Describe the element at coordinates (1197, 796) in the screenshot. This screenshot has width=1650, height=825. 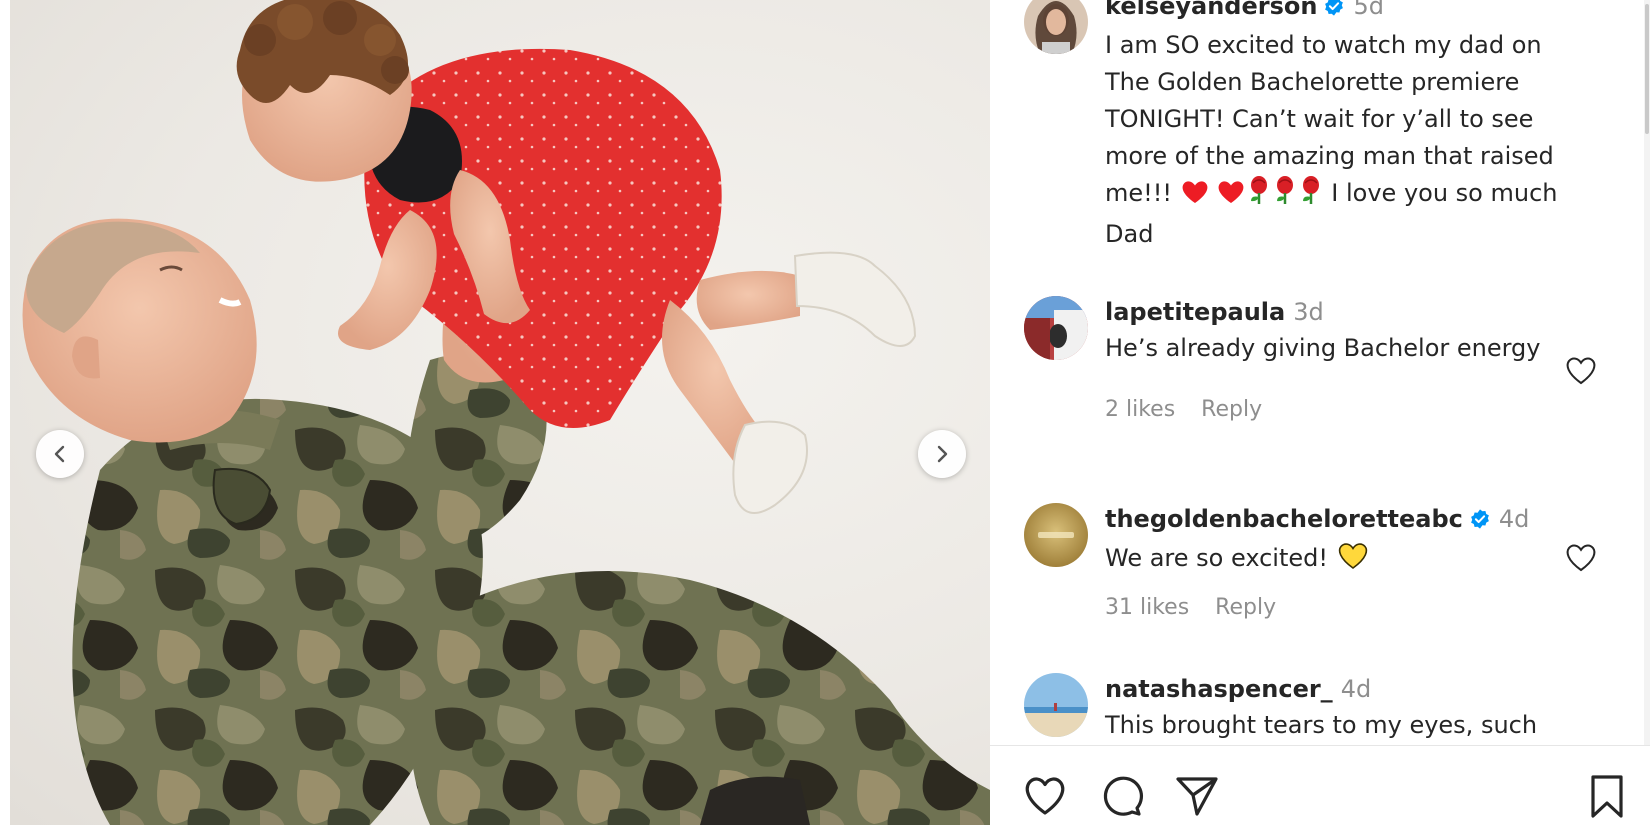
I see `share-icon` at that location.